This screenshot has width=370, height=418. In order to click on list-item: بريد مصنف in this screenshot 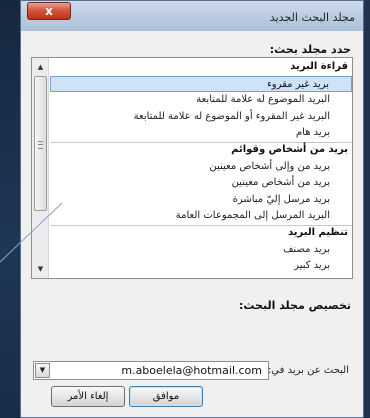, I will do `click(201, 250)`.